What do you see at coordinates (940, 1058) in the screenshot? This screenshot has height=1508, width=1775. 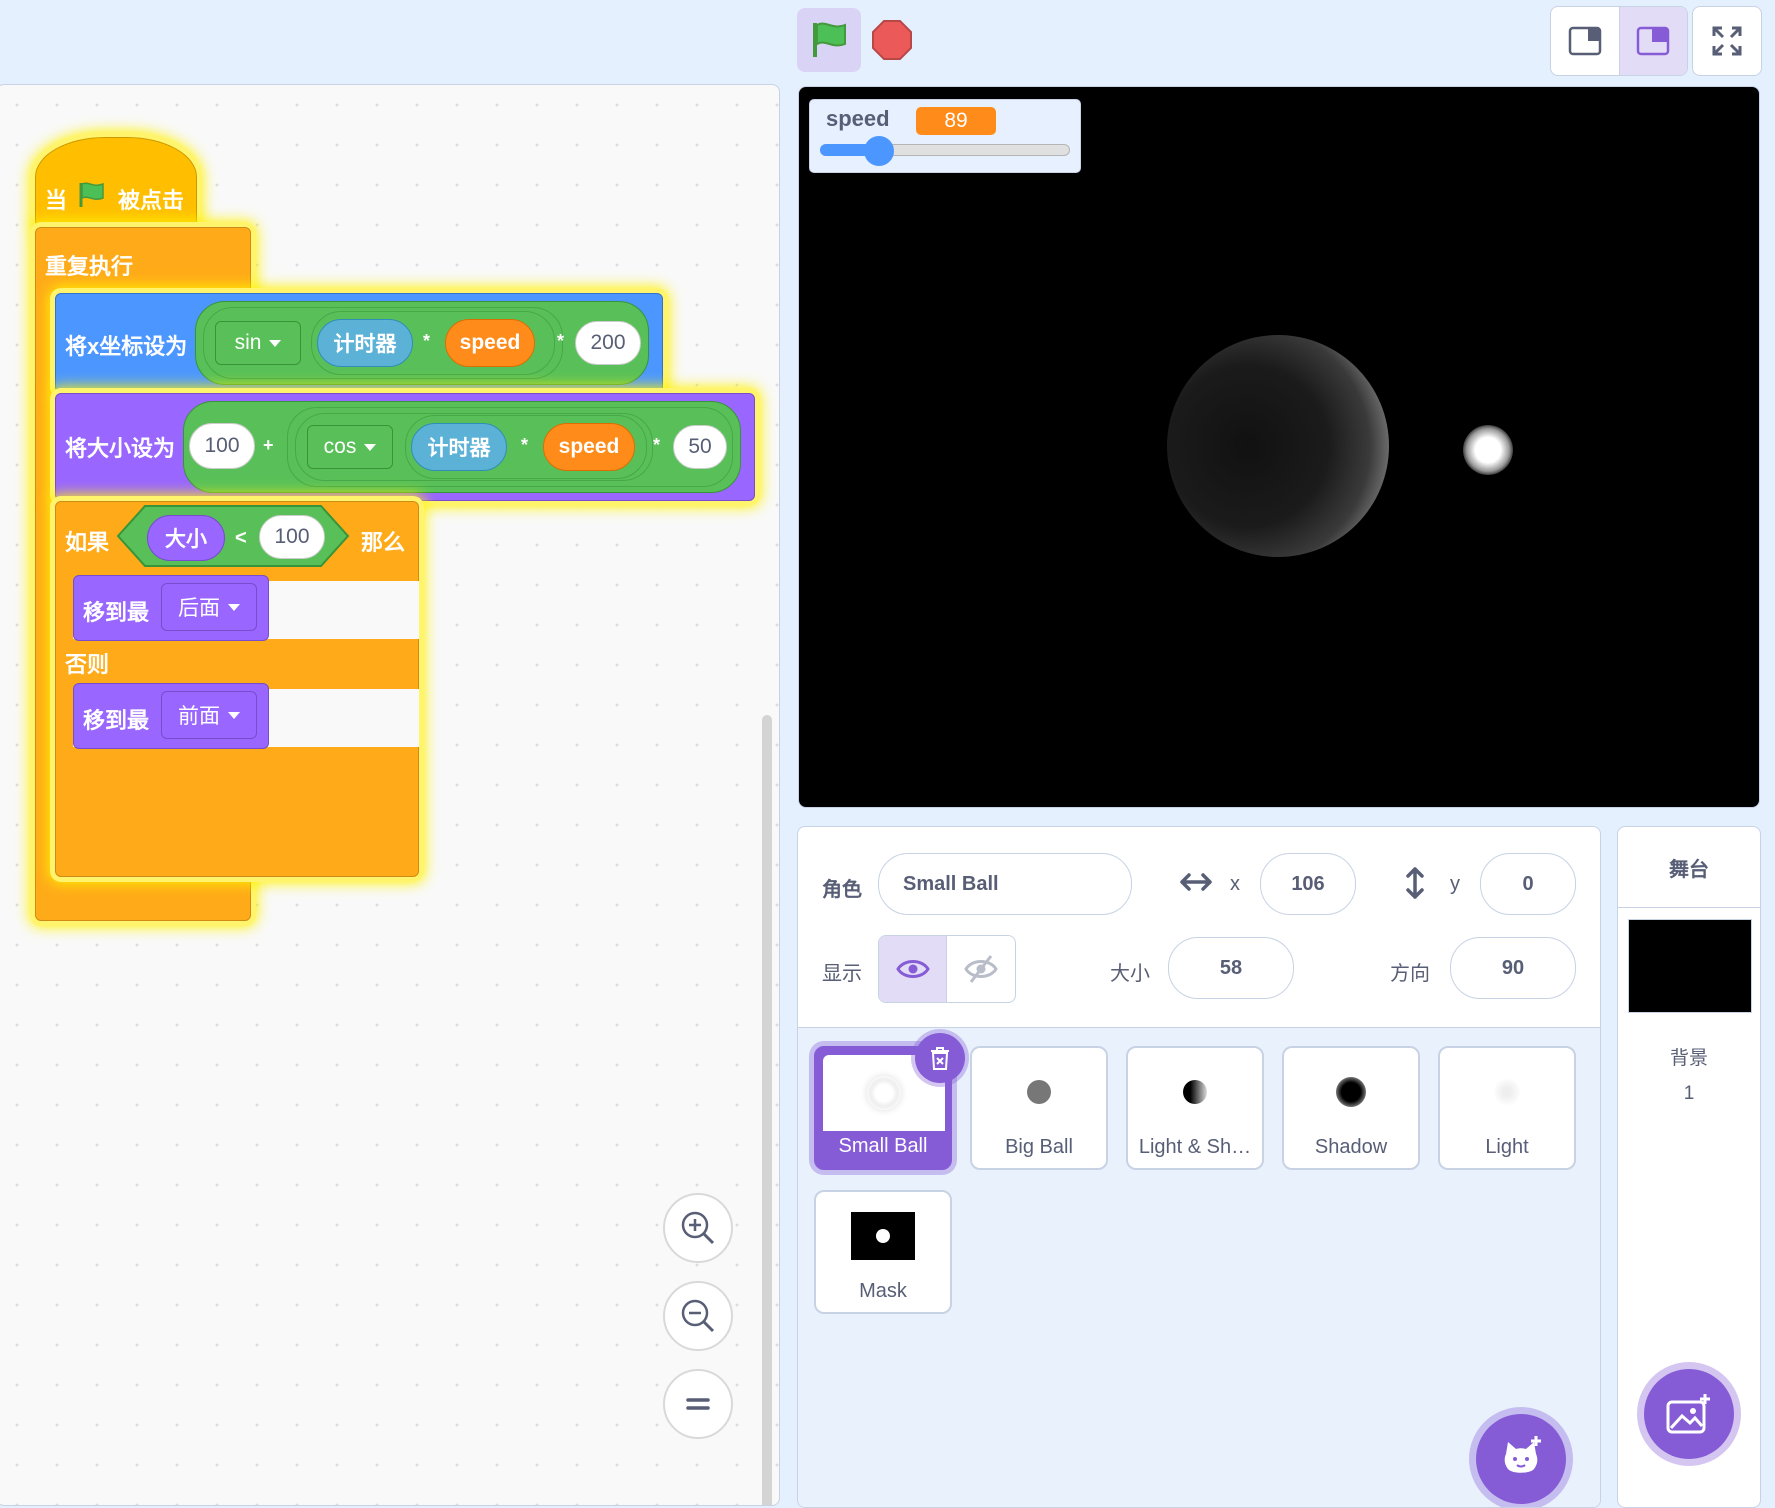 I see `delete-sprite-button` at bounding box center [940, 1058].